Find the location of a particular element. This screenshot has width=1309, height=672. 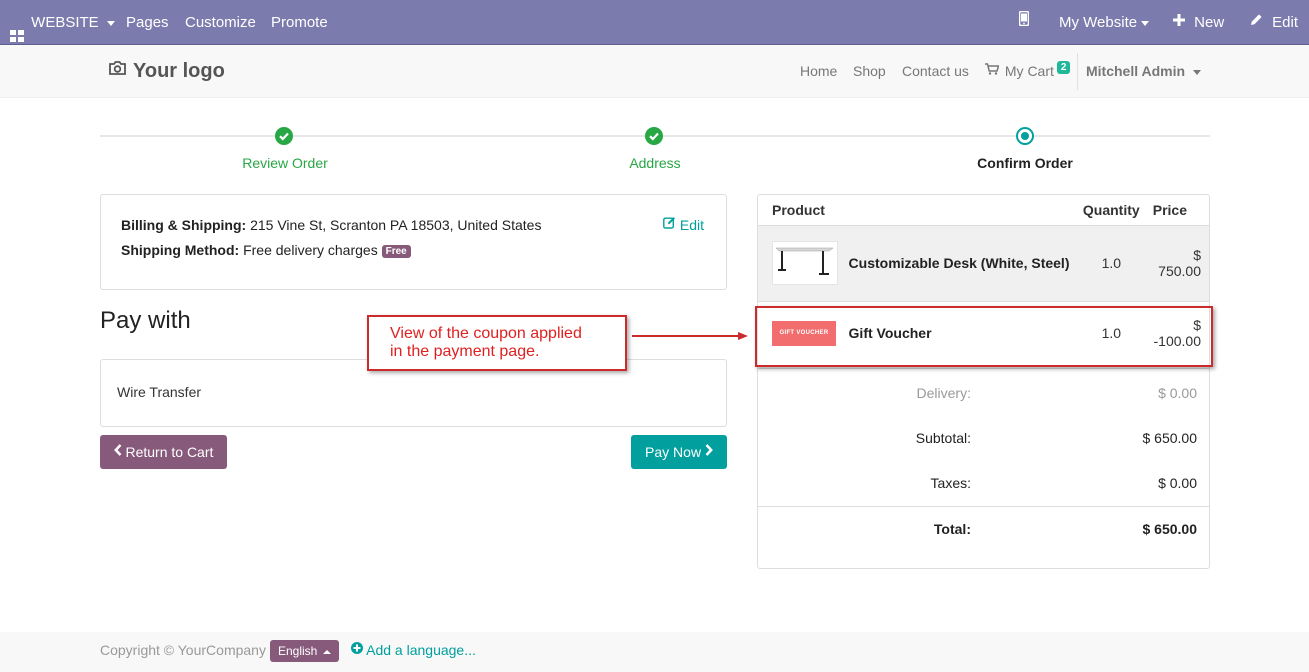

cart-icon is located at coordinates (992, 70).